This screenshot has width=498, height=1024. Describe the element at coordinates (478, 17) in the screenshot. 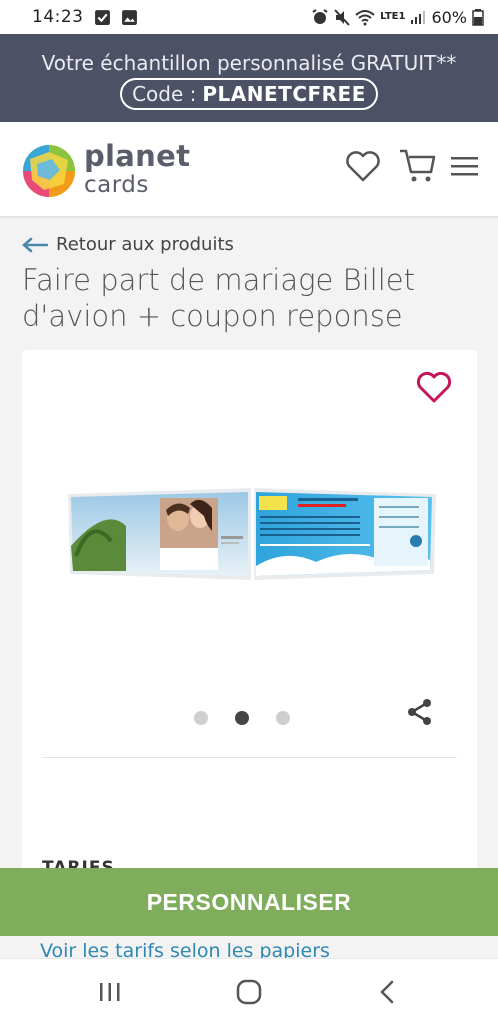

I see `battery-icon` at that location.